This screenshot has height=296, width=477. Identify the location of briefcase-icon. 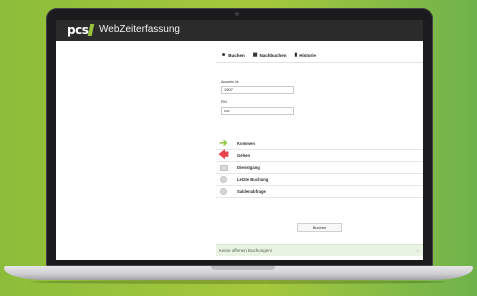
(223, 167).